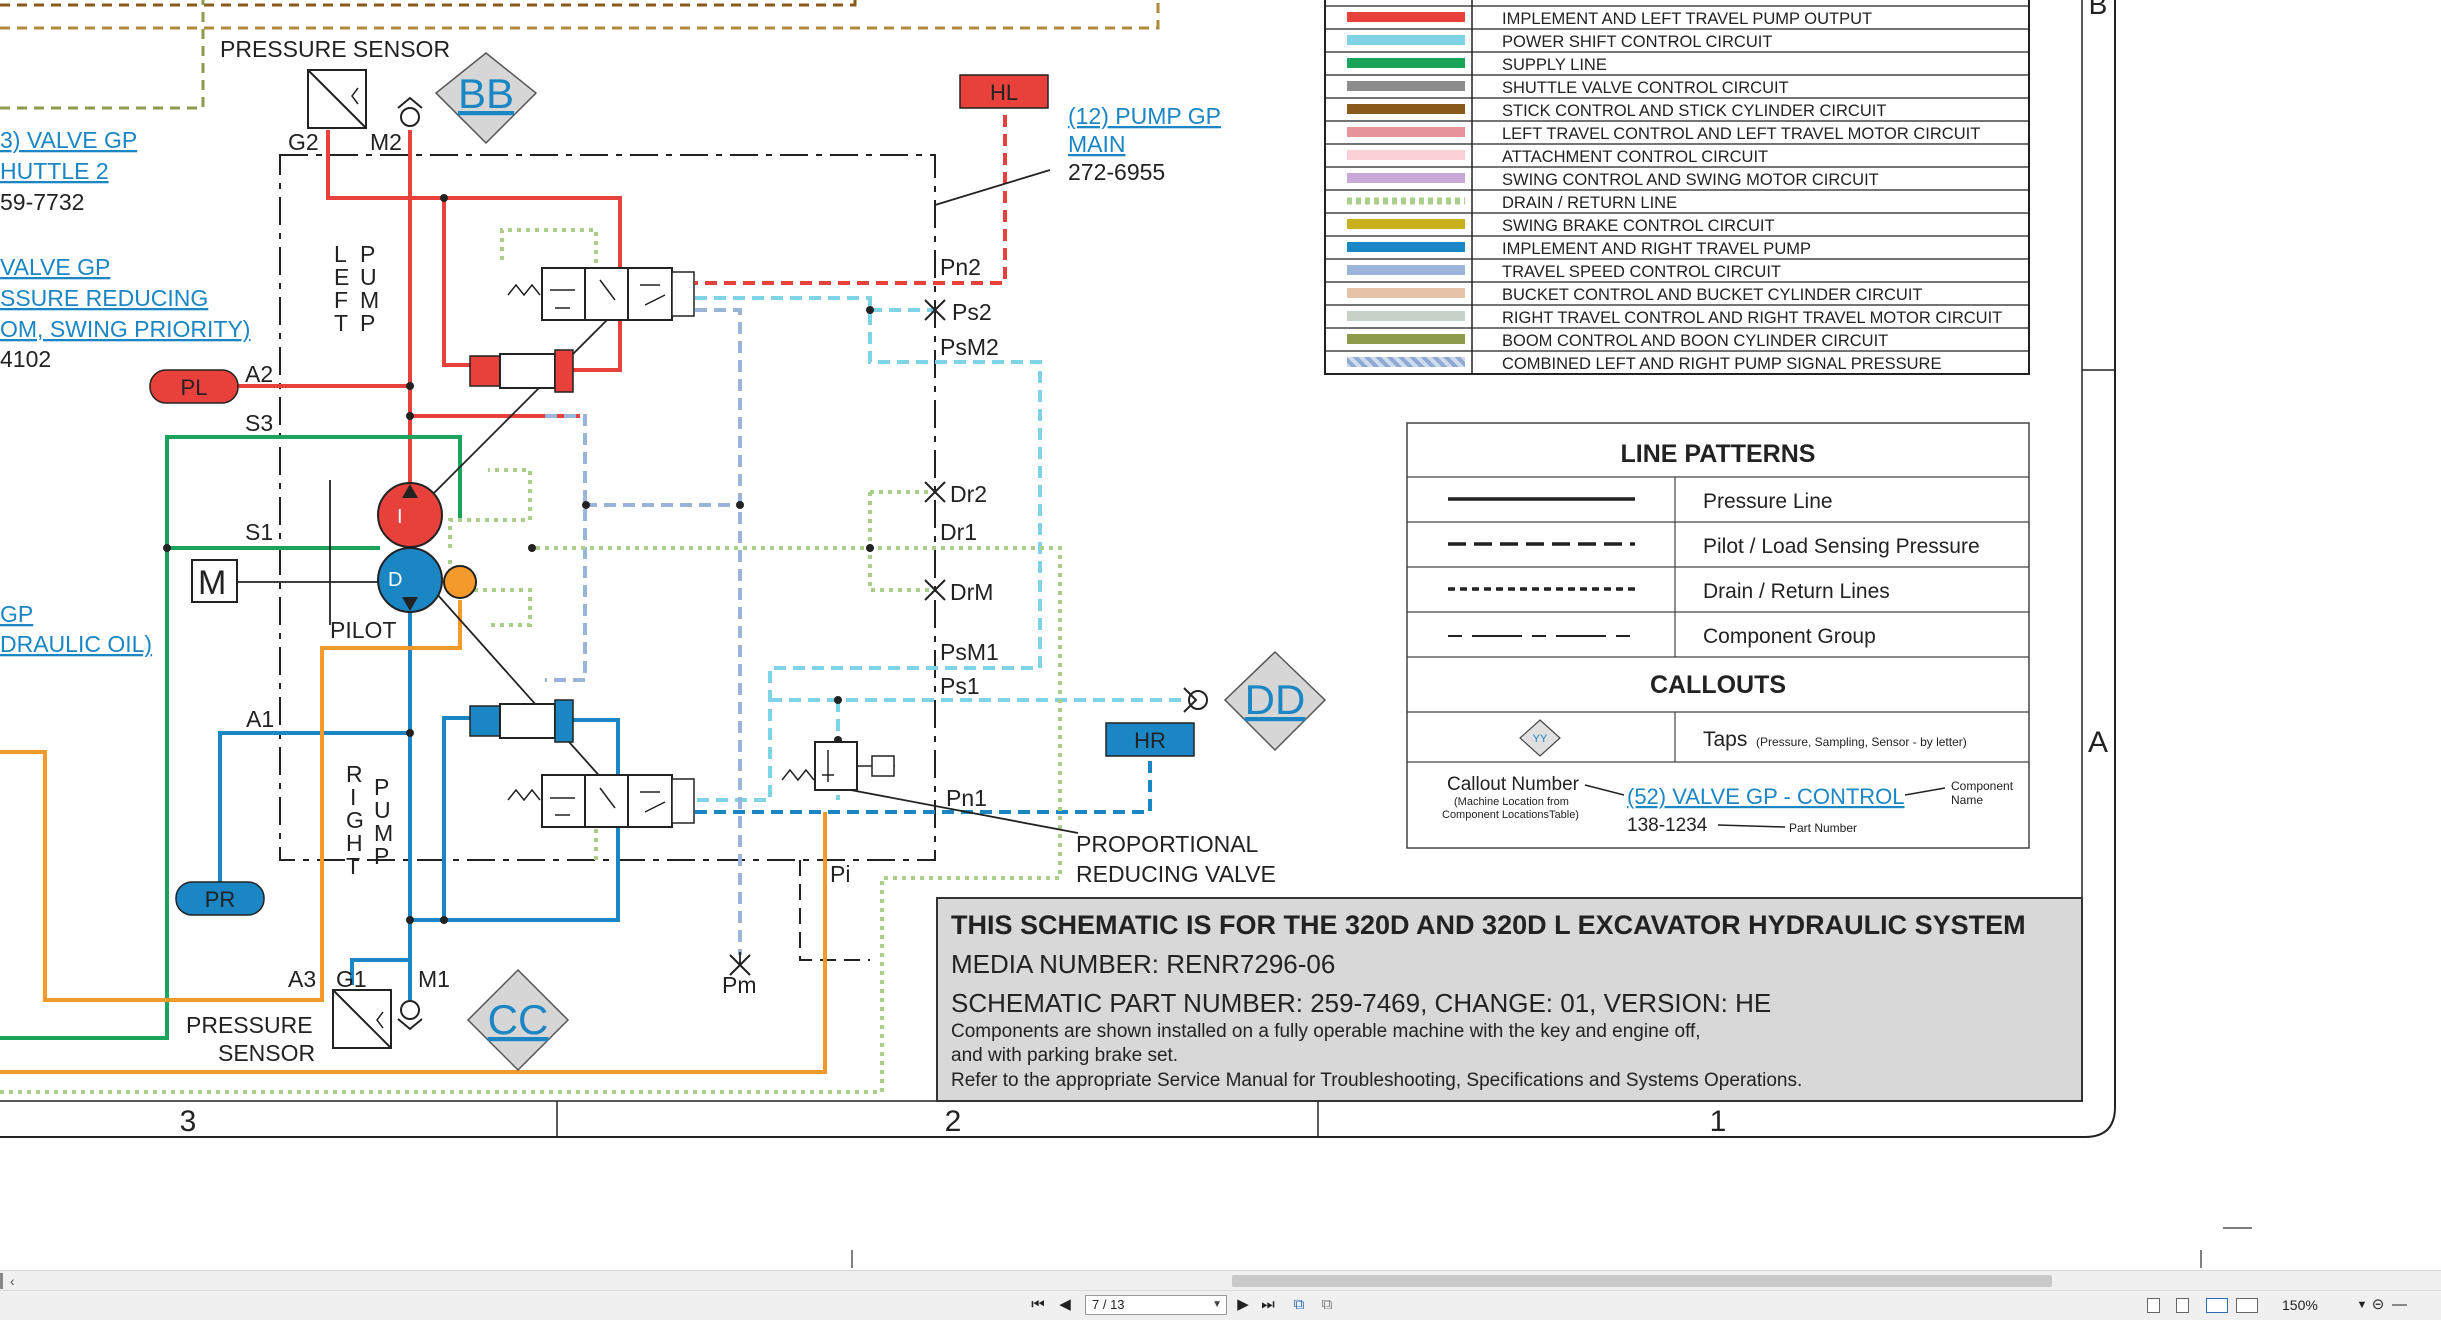 This screenshot has width=2441, height=1320. Describe the element at coordinates (2378, 1305) in the screenshot. I see `zoom-out-icon: ⊝` at that location.